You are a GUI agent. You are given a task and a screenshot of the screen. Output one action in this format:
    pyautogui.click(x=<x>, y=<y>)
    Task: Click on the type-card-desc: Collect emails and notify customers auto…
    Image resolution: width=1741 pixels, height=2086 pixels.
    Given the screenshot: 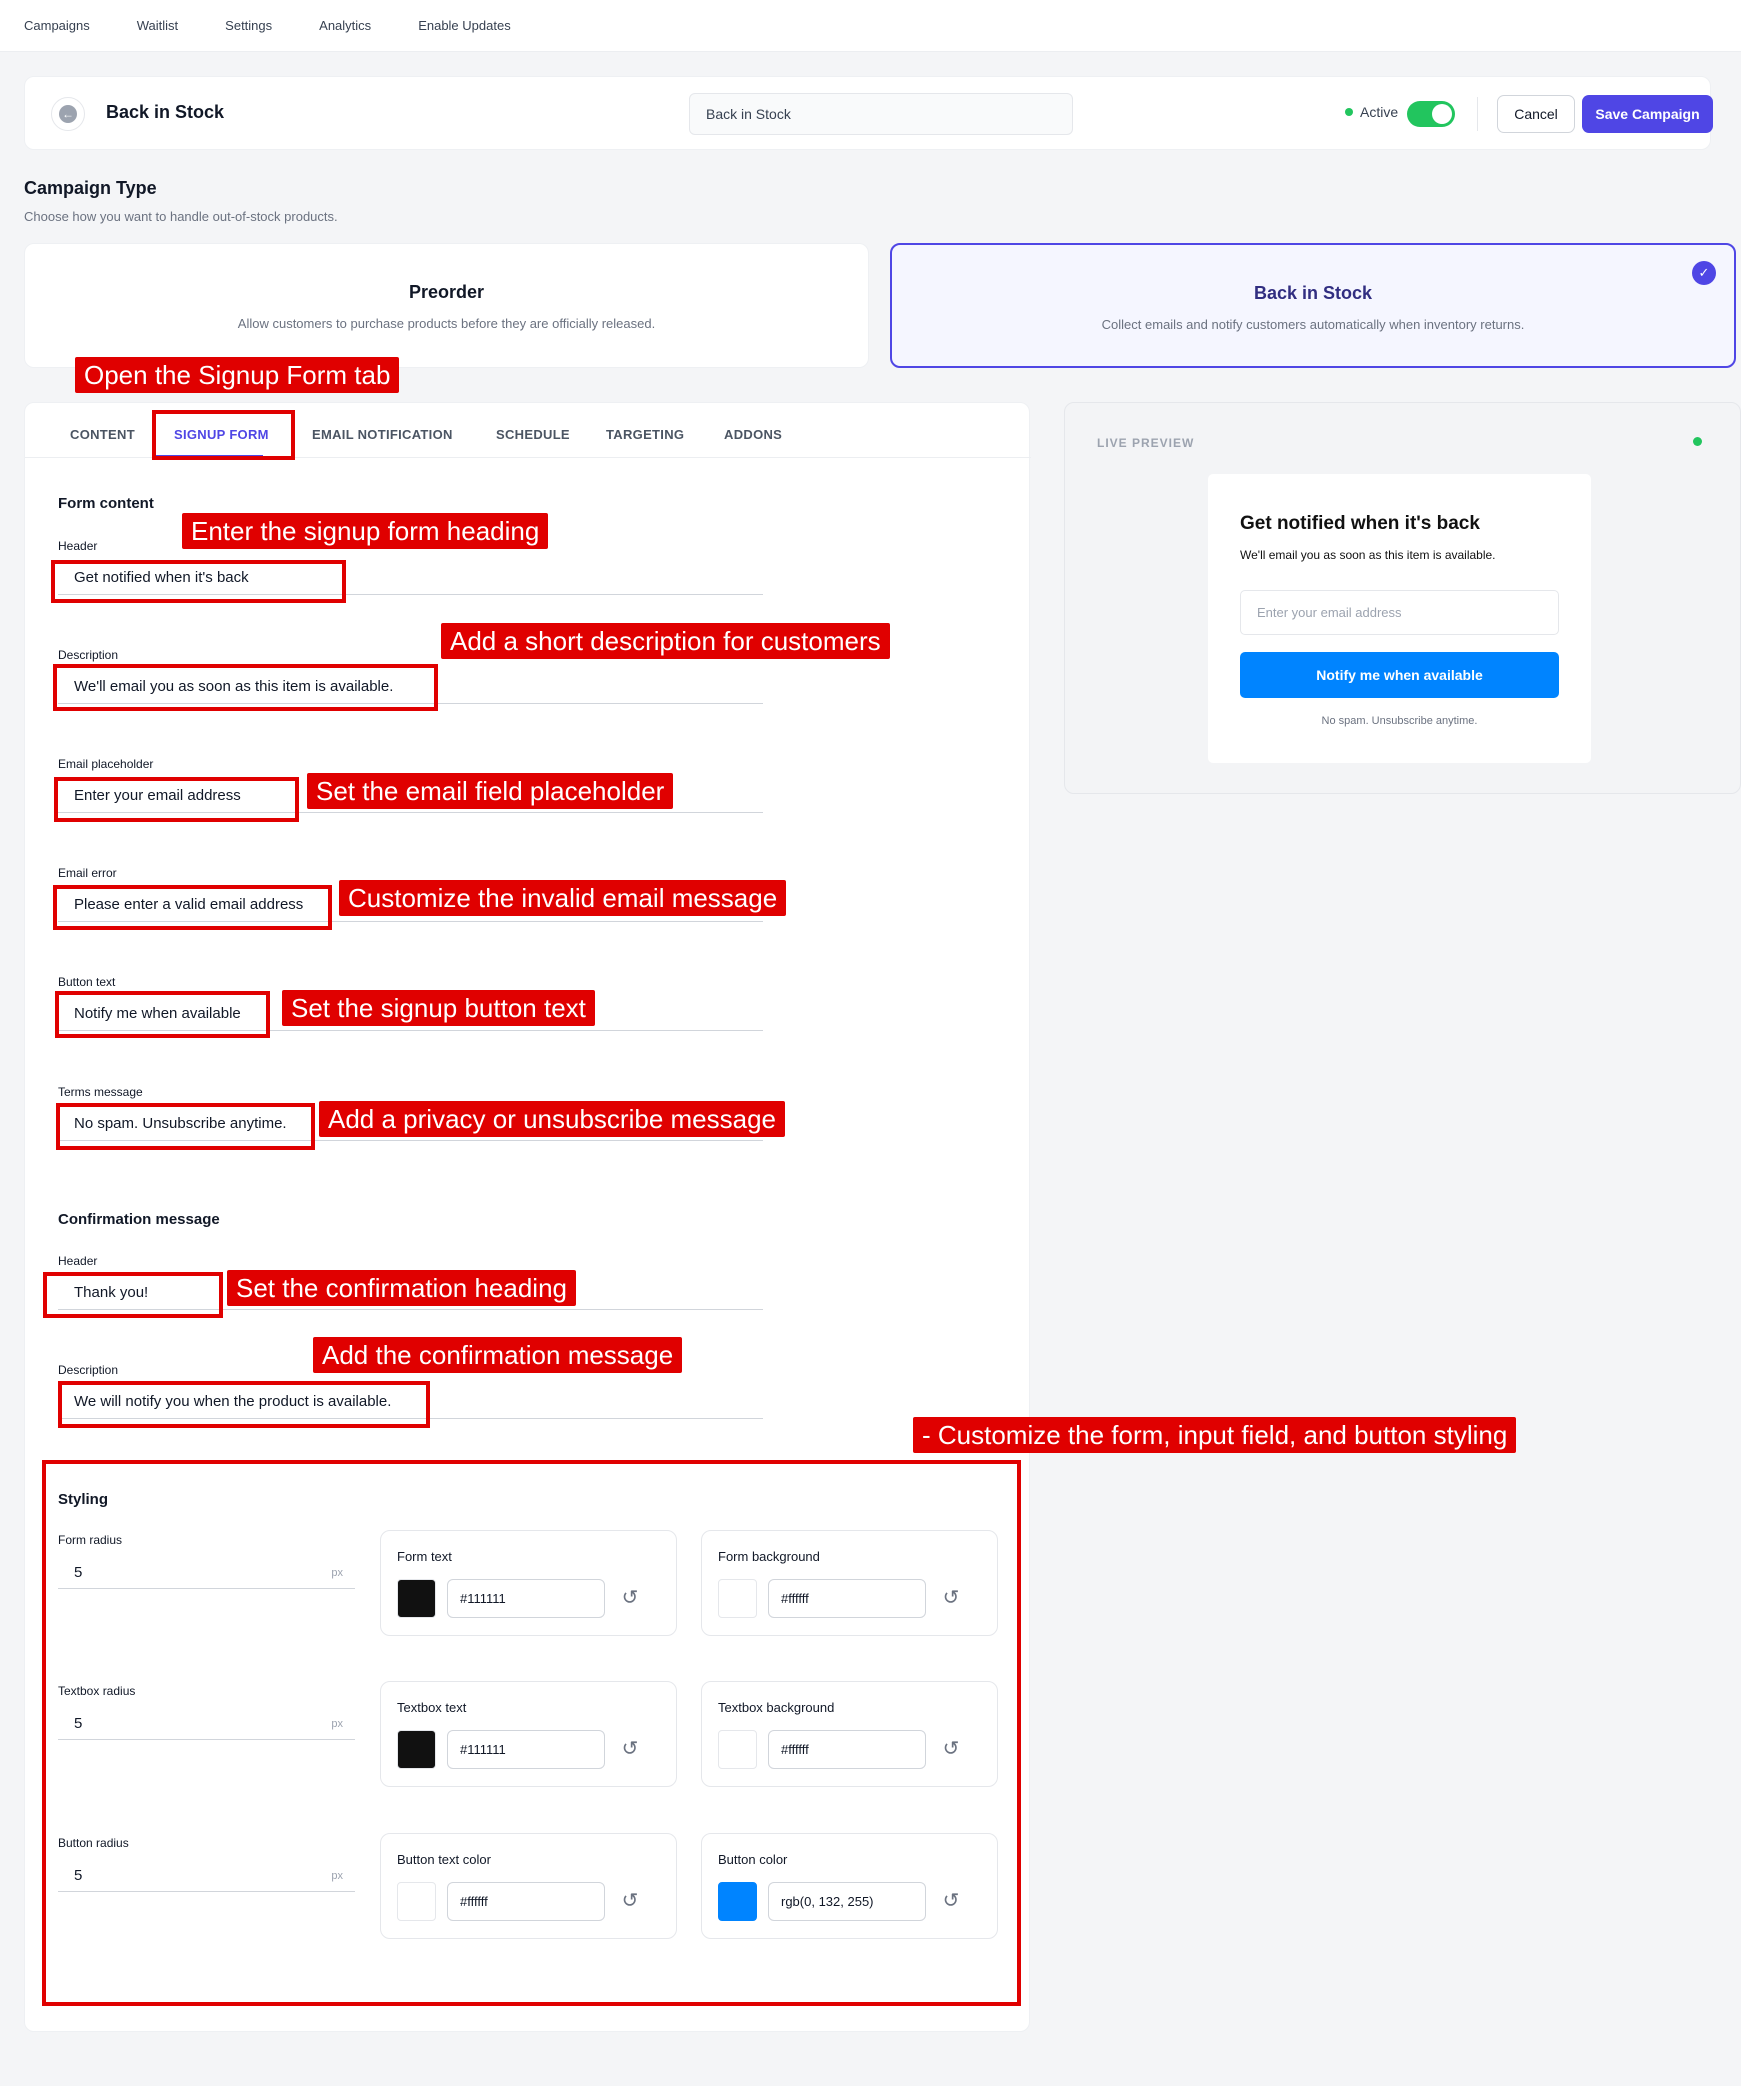 What is the action you would take?
    pyautogui.click(x=1313, y=324)
    